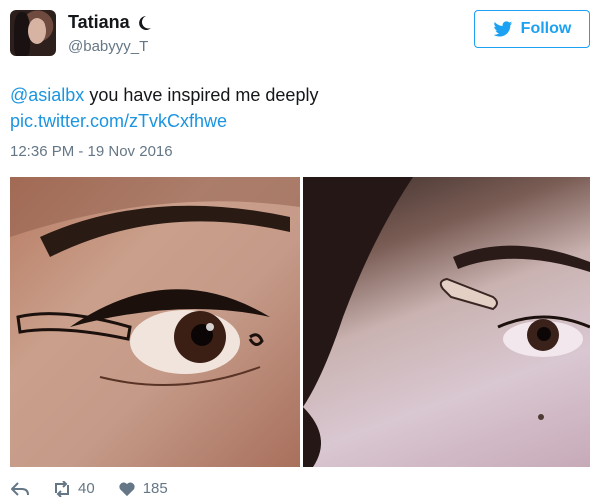 This screenshot has height=503, width=600. I want to click on retweet-button: 40, so click(73, 488).